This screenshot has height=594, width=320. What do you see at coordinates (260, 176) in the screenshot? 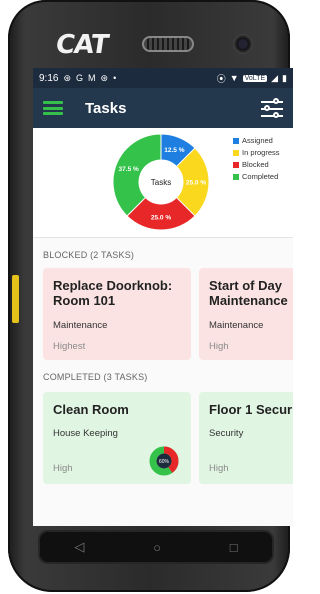
I see `legend-label: Completed` at bounding box center [260, 176].